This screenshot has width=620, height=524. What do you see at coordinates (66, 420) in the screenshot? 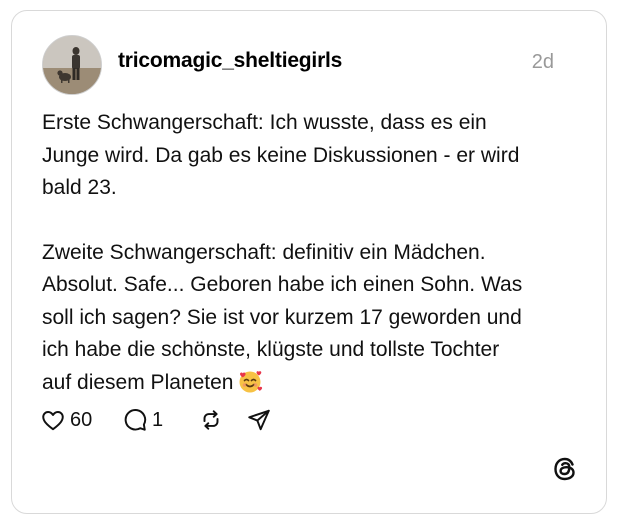
I see `like-button: 60` at bounding box center [66, 420].